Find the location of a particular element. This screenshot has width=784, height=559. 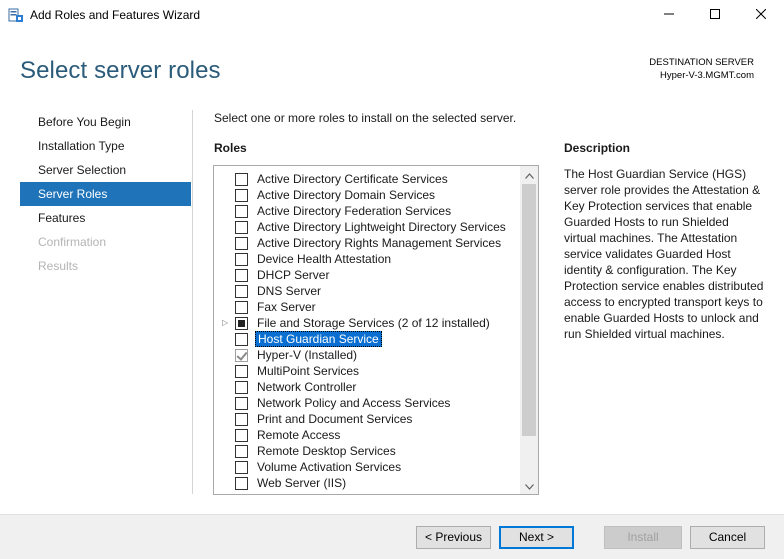

role-label: Fax Server is located at coordinates (286, 307).